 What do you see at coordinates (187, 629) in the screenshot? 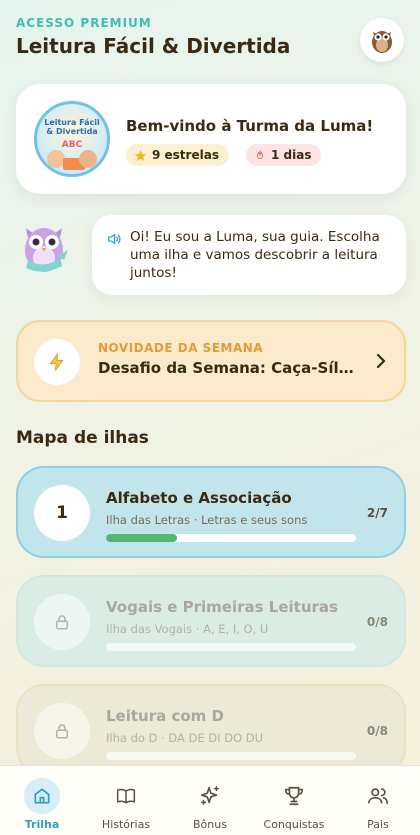
I see `island-subtitle: Ilha das Vogais · A, E, I, O, U` at bounding box center [187, 629].